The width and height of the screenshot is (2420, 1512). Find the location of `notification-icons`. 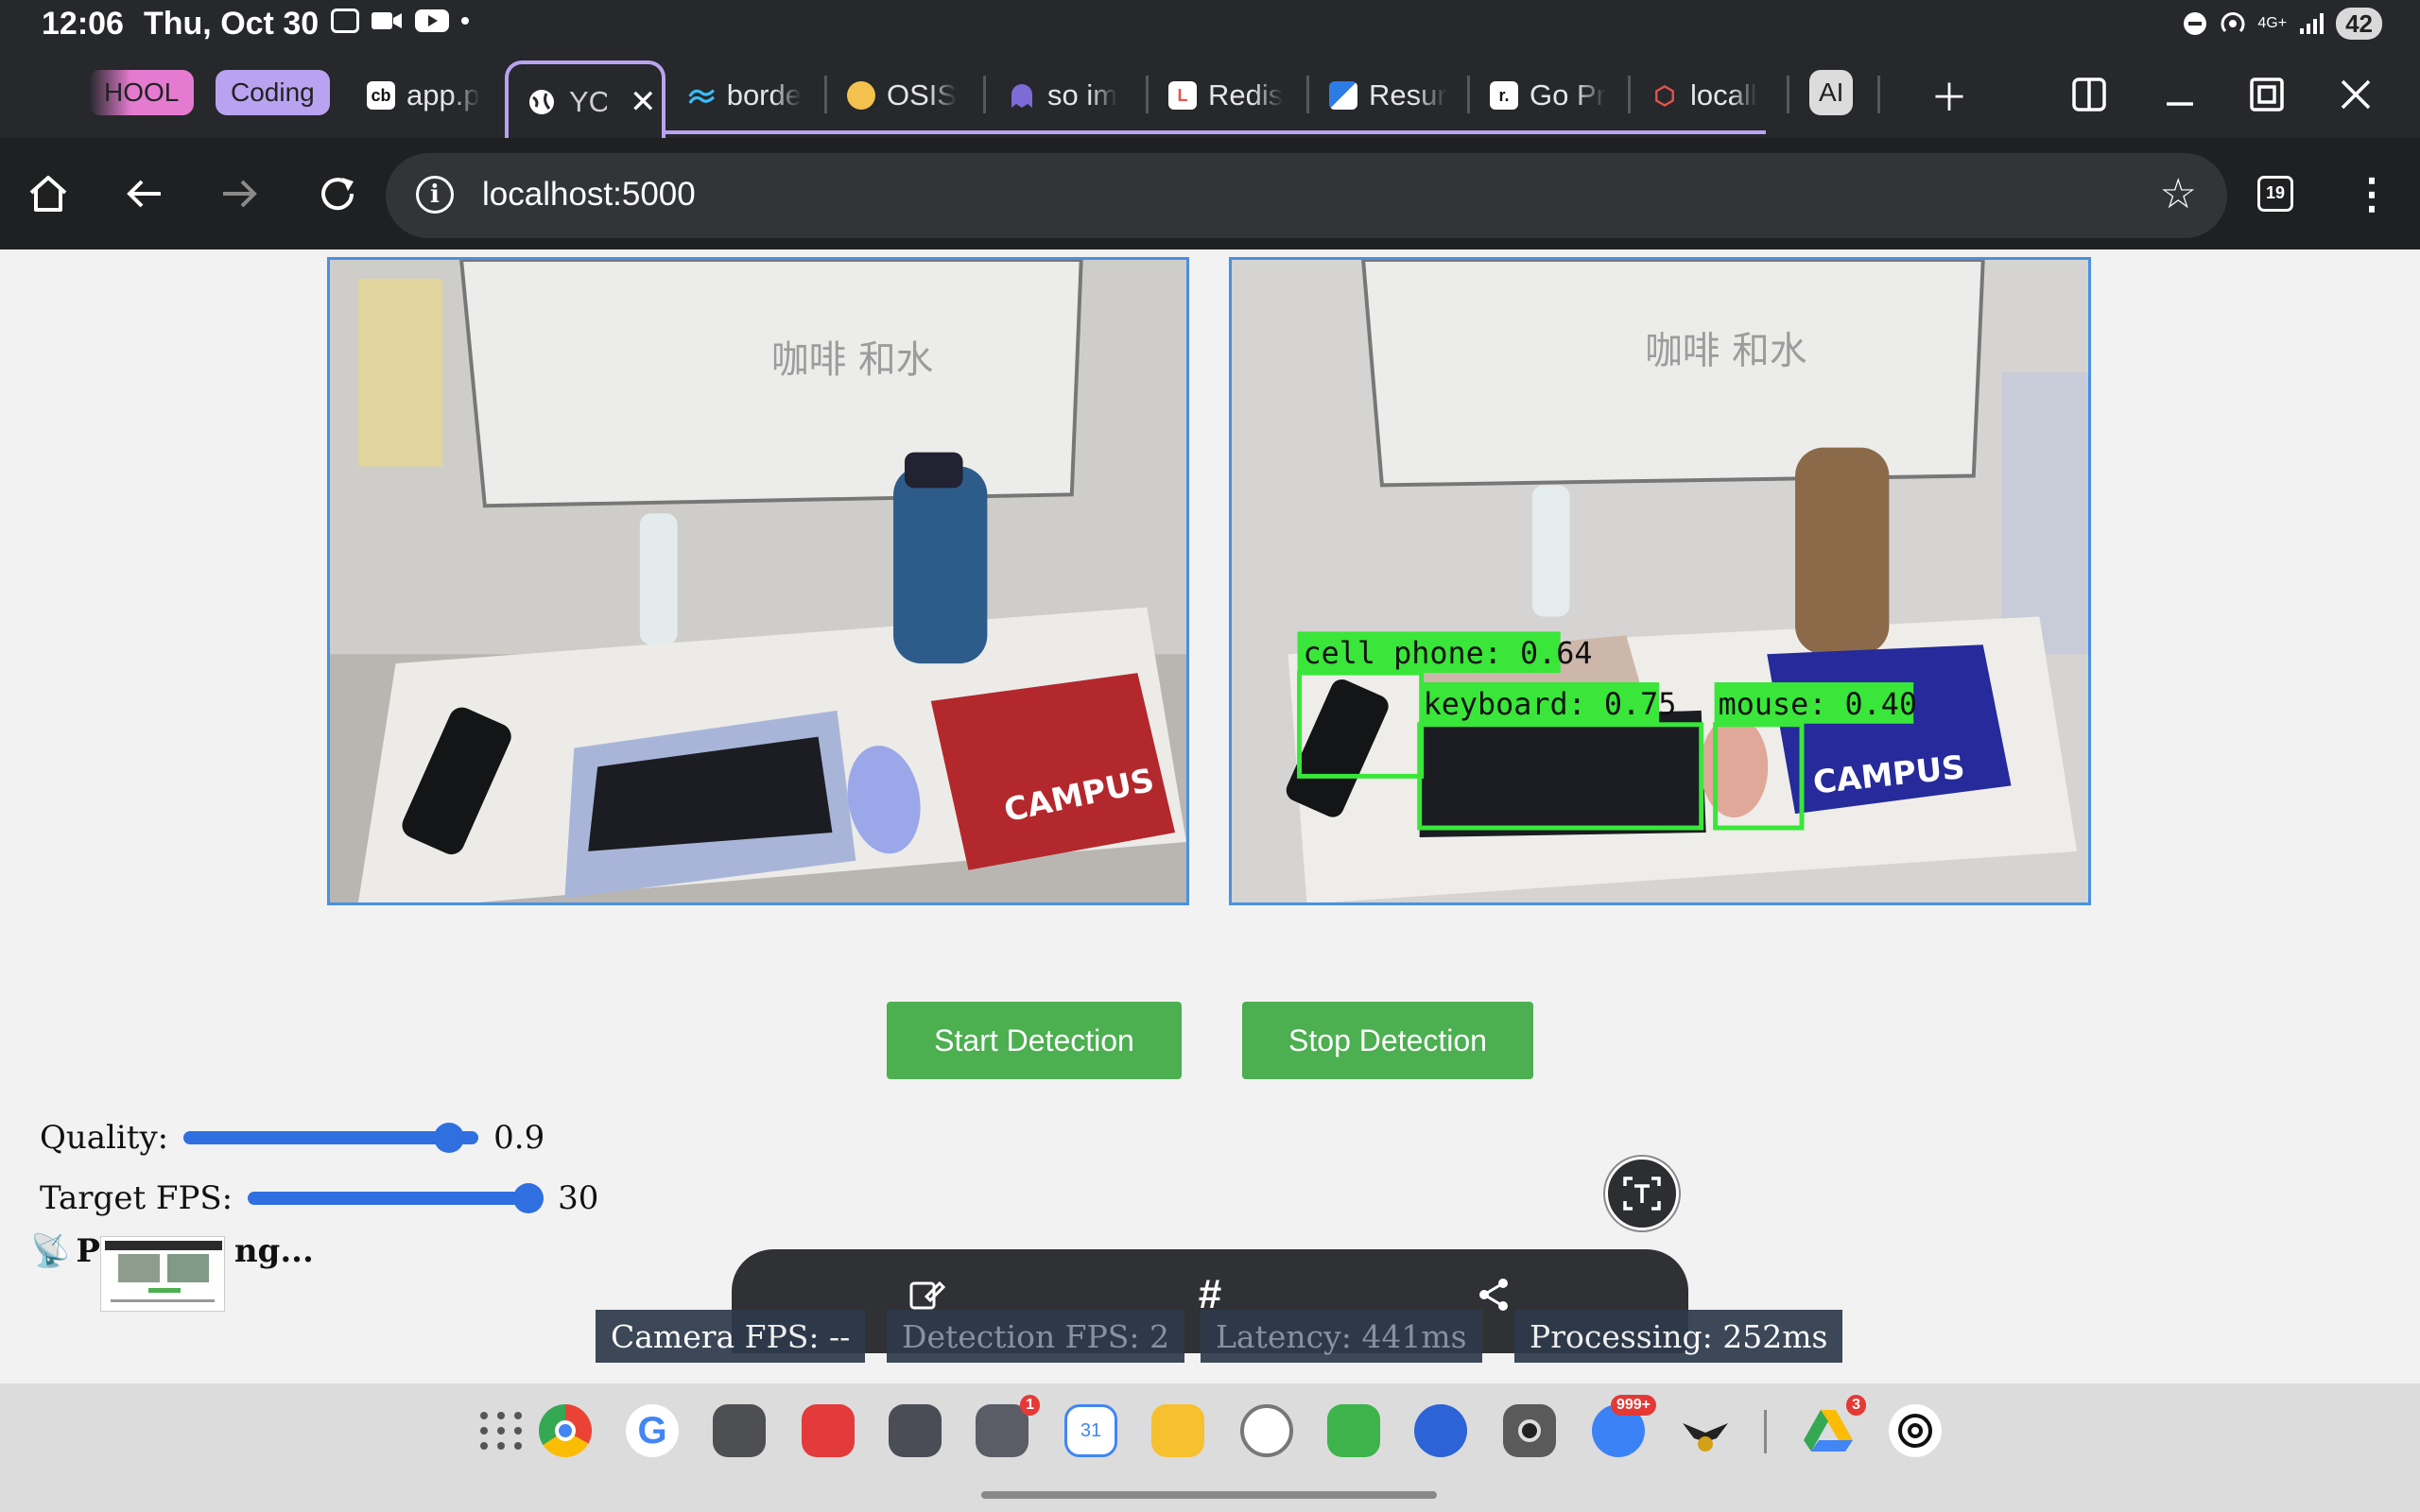

notification-icons is located at coordinates (400, 21).